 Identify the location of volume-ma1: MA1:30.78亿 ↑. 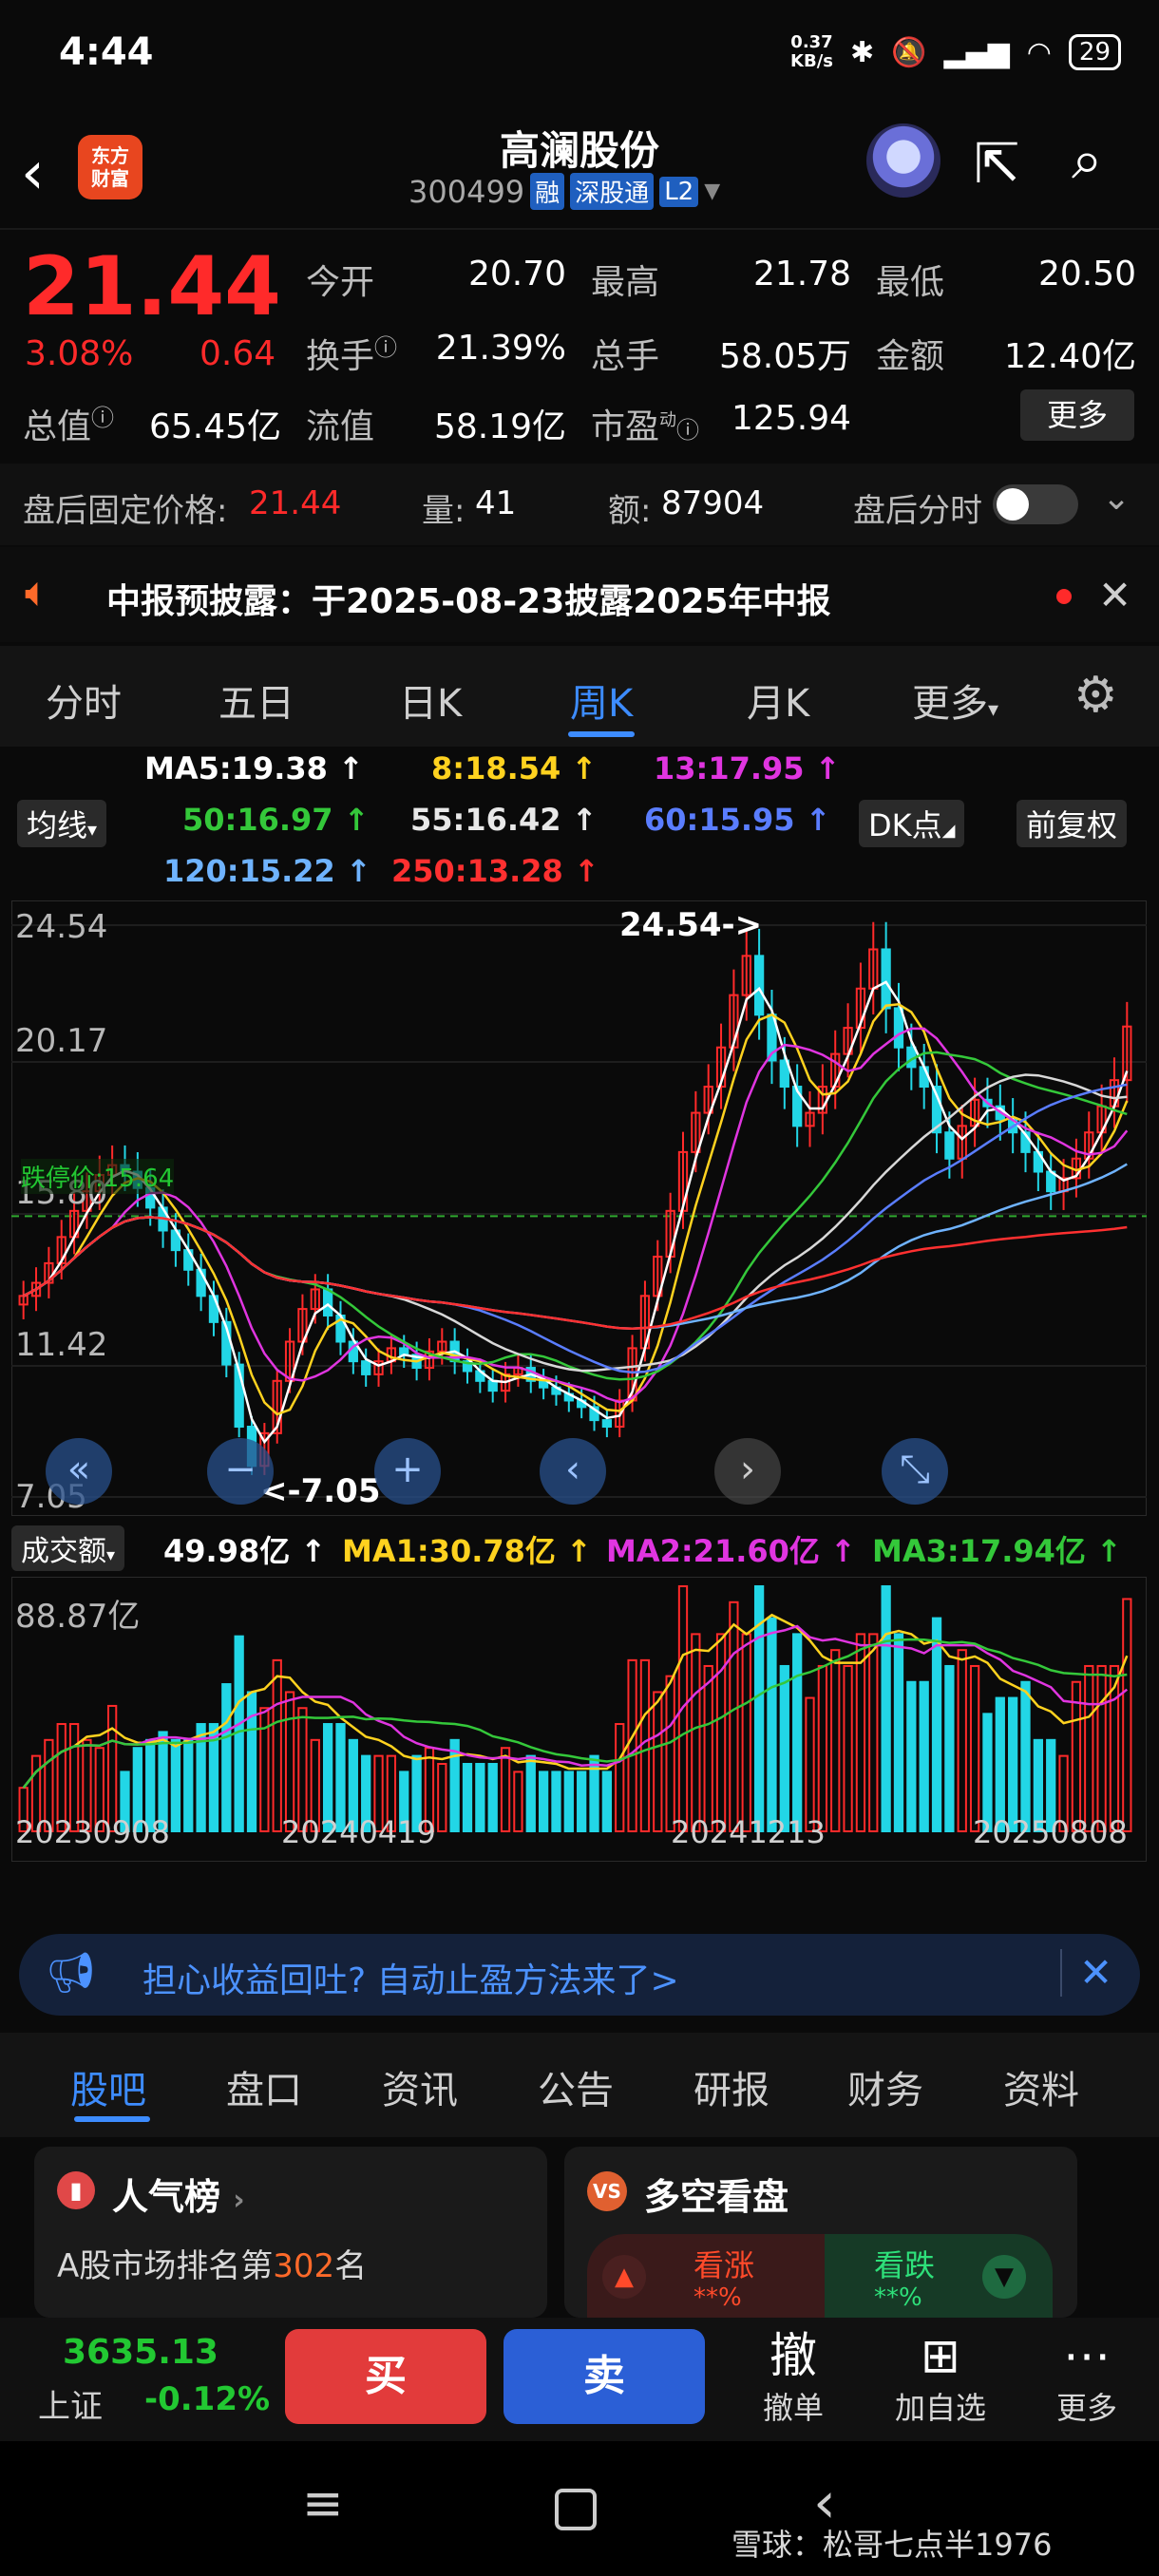
(467, 1551).